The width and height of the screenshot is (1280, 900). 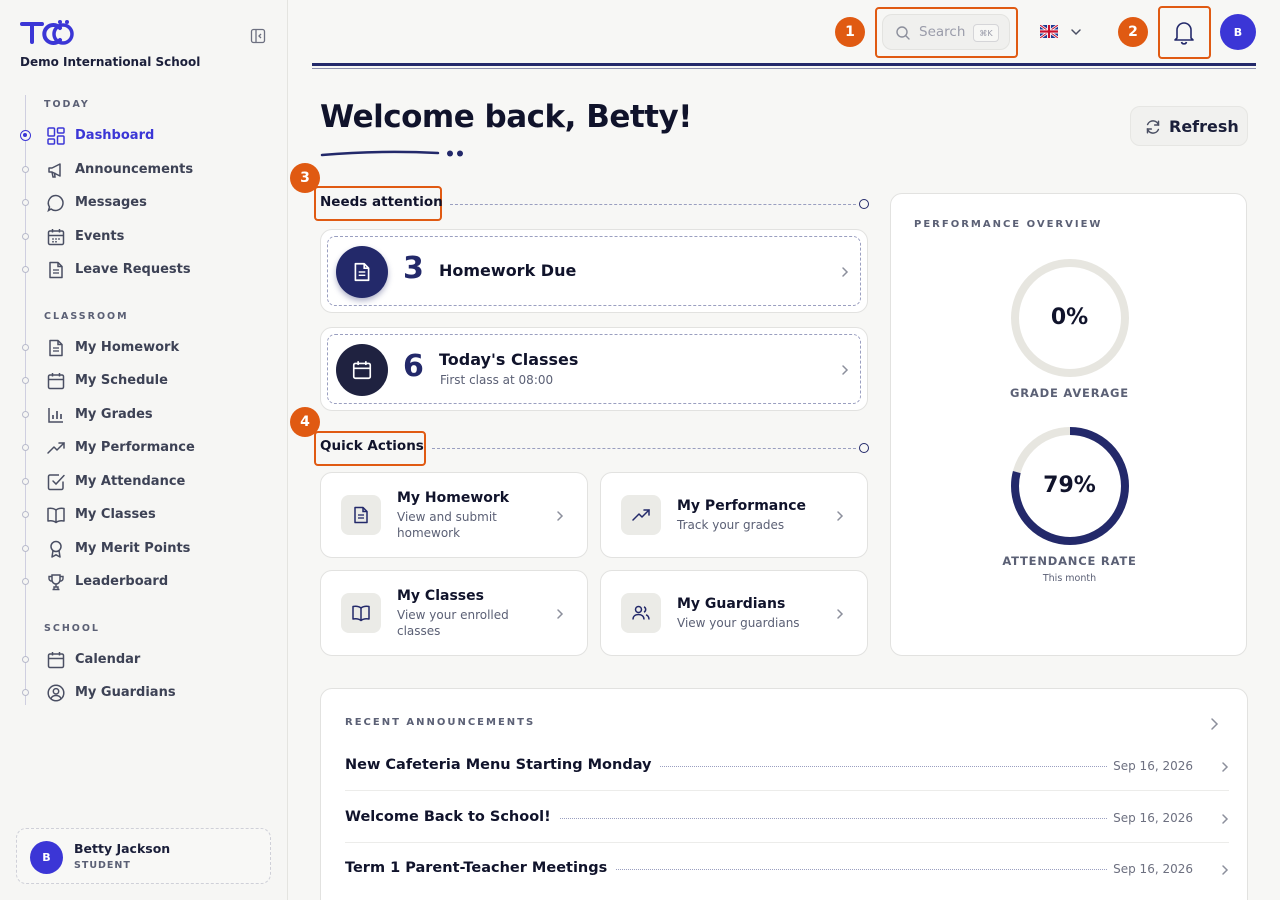 What do you see at coordinates (509, 359) in the screenshot?
I see `todays-classes-title: Today's Classes` at bounding box center [509, 359].